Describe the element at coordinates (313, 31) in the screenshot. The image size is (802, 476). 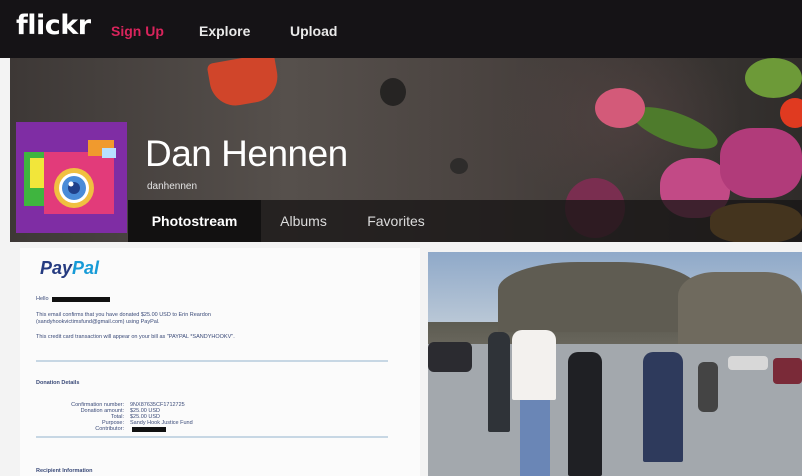
I see `nav-upload-link: Upload` at that location.